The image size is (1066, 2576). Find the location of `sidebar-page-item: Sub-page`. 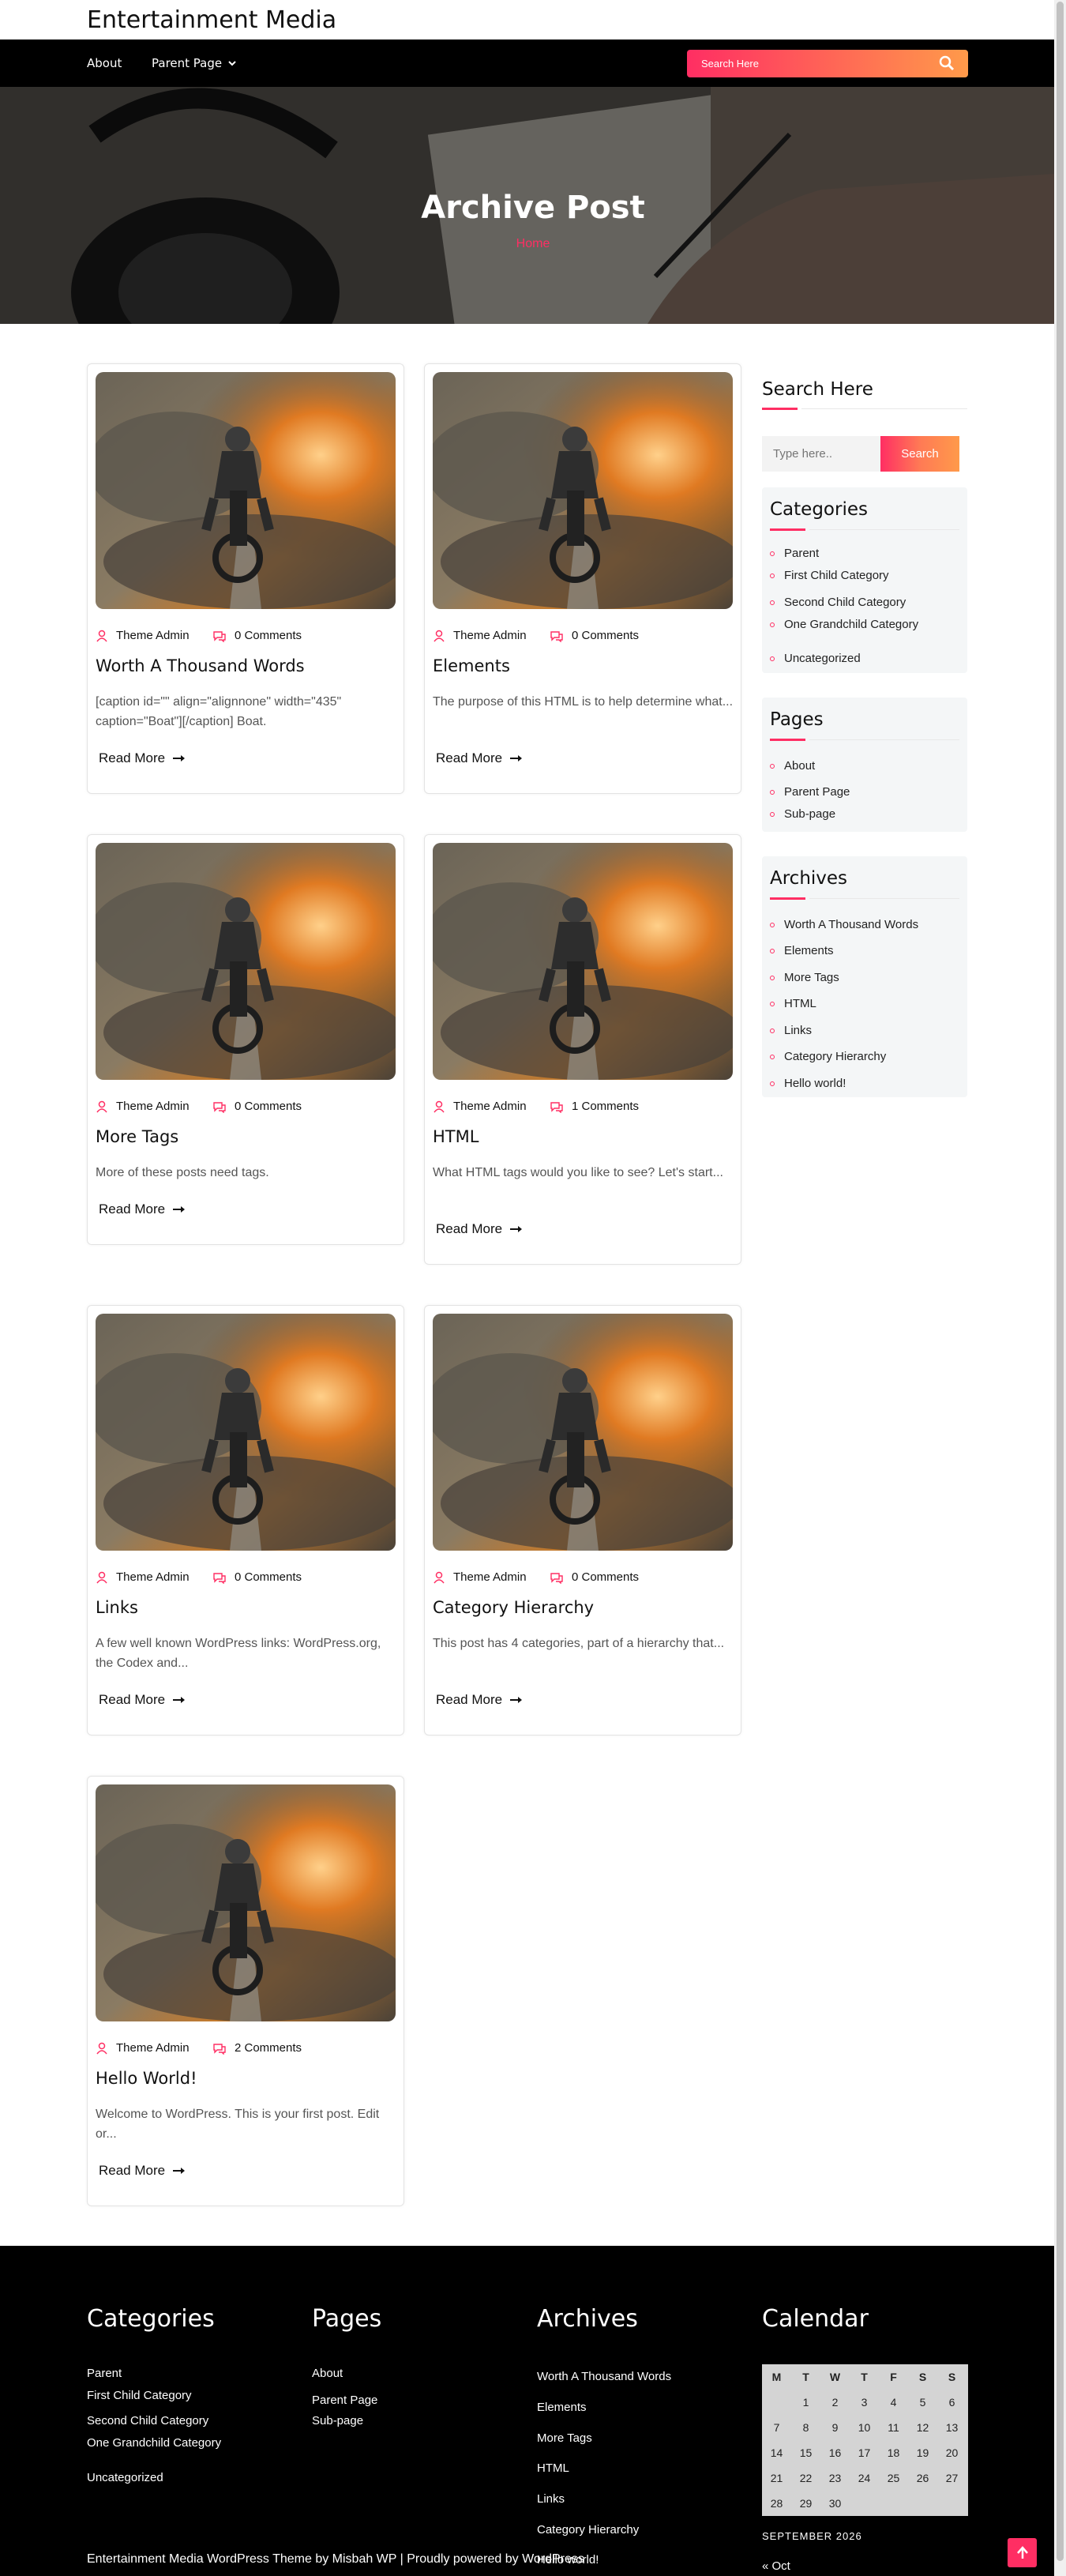

sidebar-page-item: Sub-page is located at coordinates (802, 814).